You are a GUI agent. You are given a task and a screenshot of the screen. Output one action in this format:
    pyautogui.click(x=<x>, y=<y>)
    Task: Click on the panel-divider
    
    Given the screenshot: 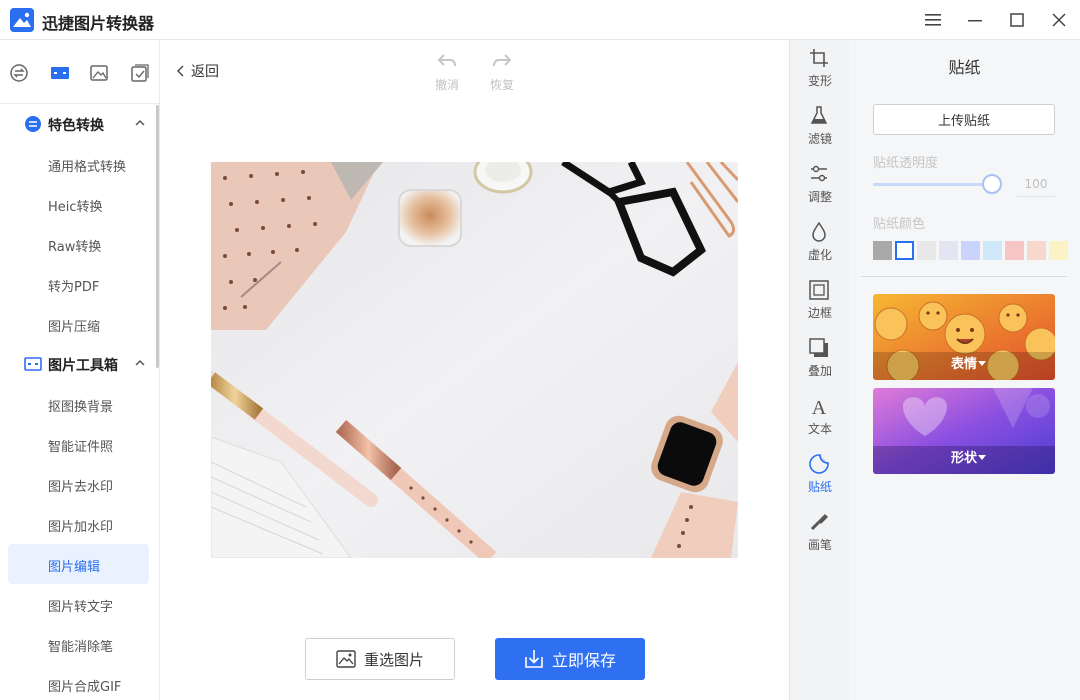 What is the action you would take?
    pyautogui.click(x=964, y=276)
    